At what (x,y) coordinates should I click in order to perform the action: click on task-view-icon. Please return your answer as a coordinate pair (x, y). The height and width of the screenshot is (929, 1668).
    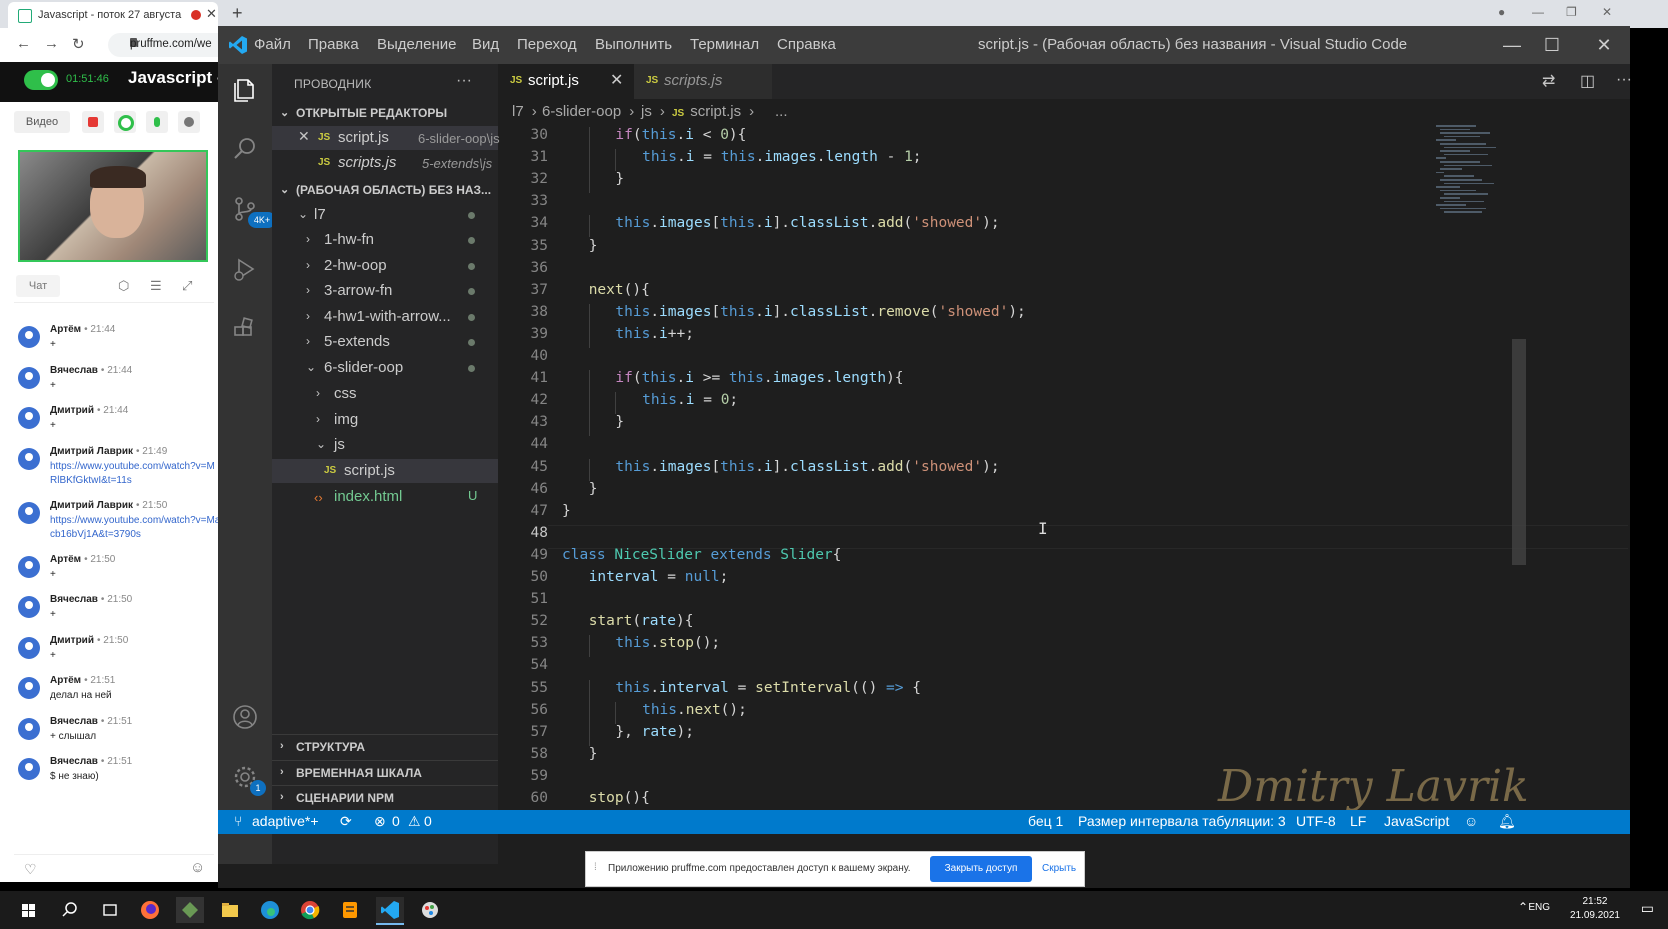
    Looking at the image, I should click on (110, 910).